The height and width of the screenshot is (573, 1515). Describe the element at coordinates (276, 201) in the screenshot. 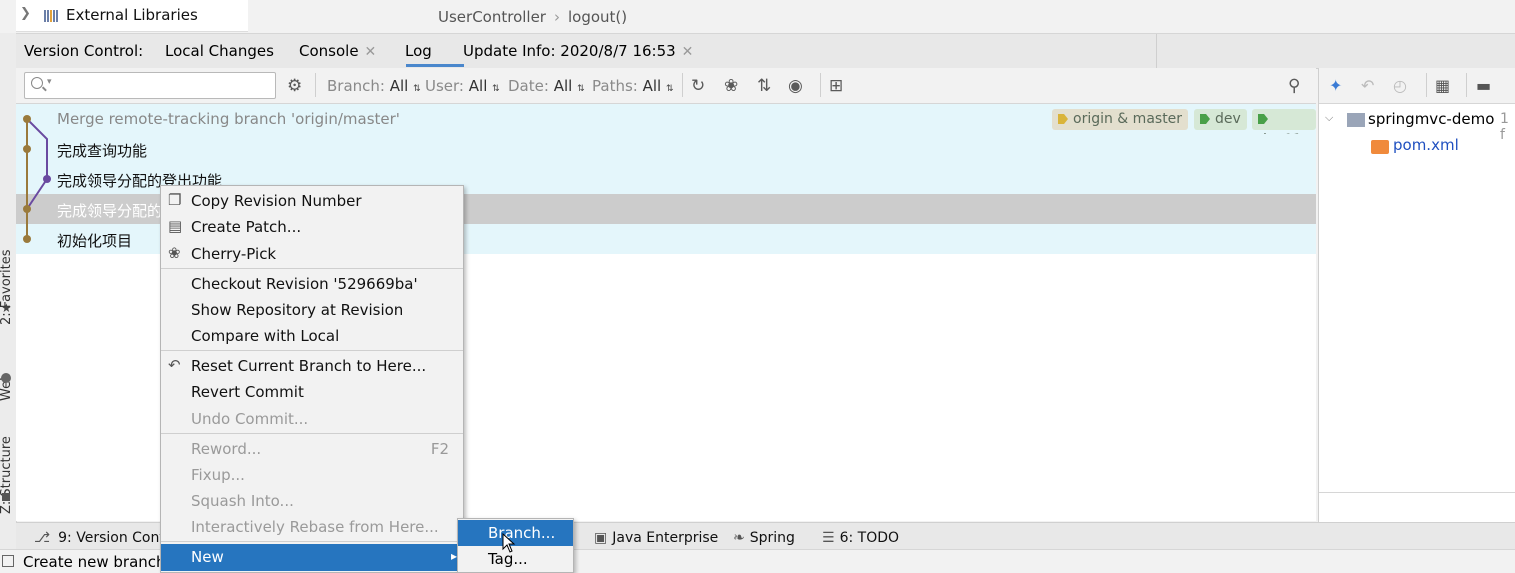

I see `menu-item-label: Copy Revision Number` at that location.